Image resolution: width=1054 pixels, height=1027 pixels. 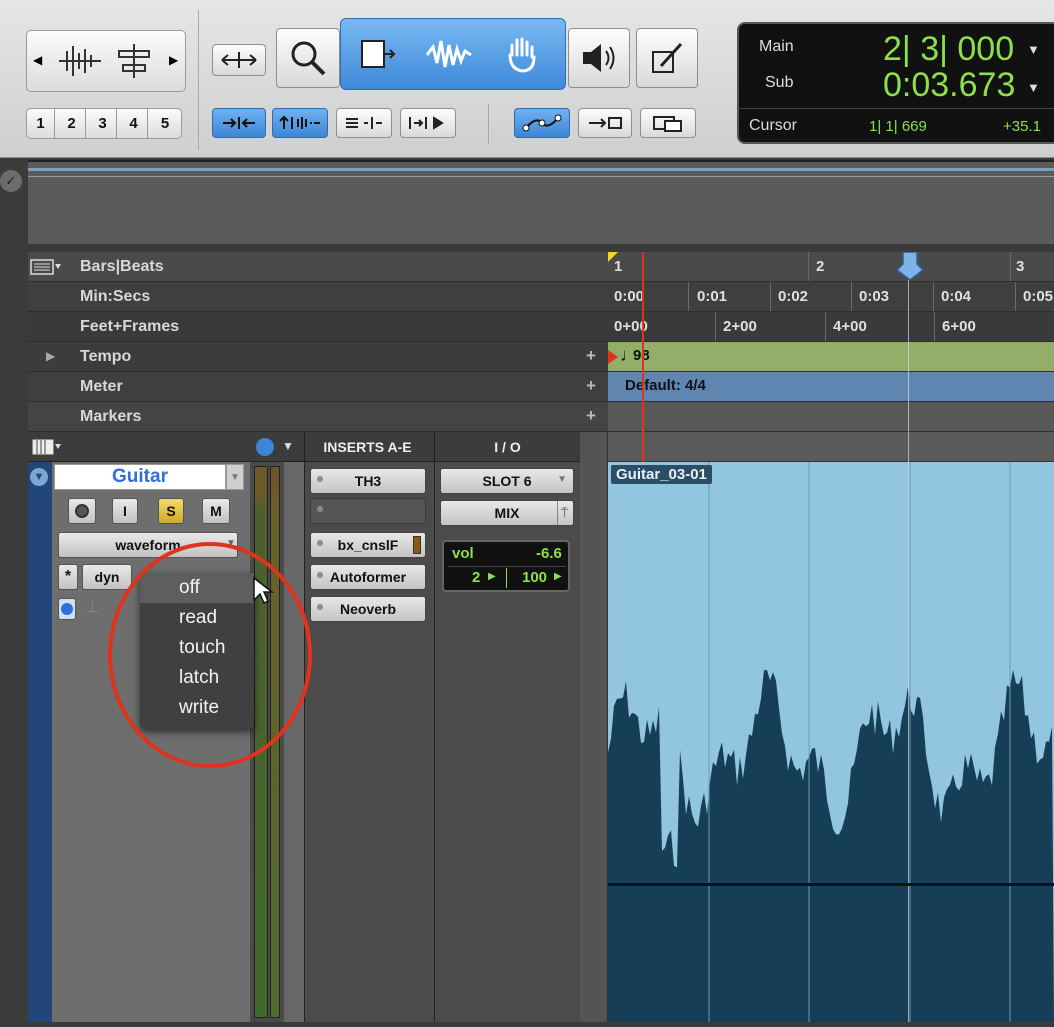 I want to click on time-tick: 0:00, so click(x=629, y=296).